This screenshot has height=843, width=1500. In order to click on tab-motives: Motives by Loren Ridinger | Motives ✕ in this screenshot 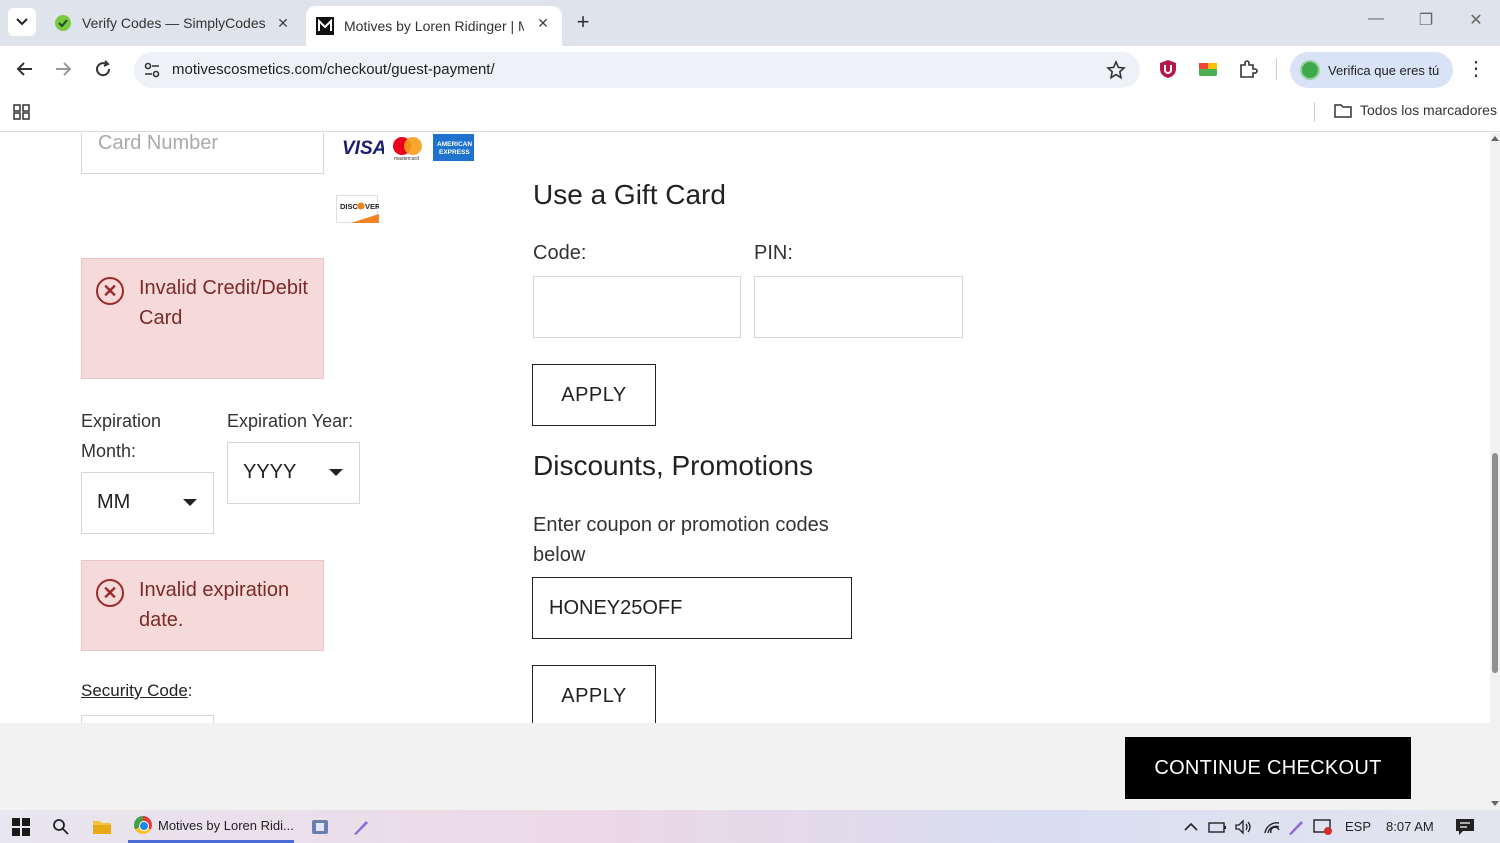, I will do `click(434, 26)`.